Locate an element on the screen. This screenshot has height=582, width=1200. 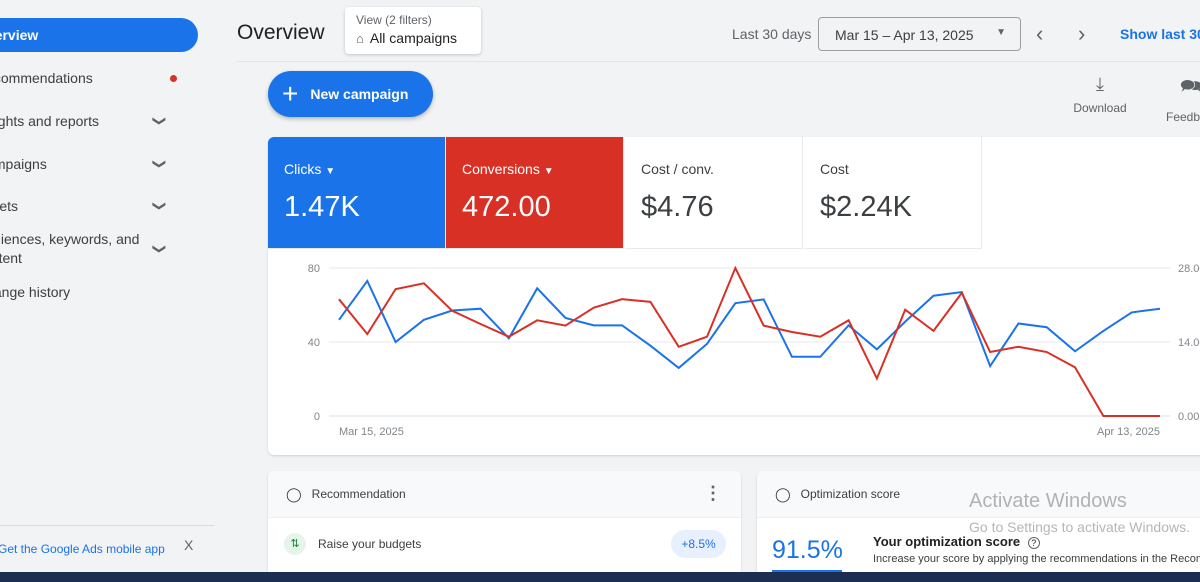
help-icon: ? is located at coordinates (1033, 543).